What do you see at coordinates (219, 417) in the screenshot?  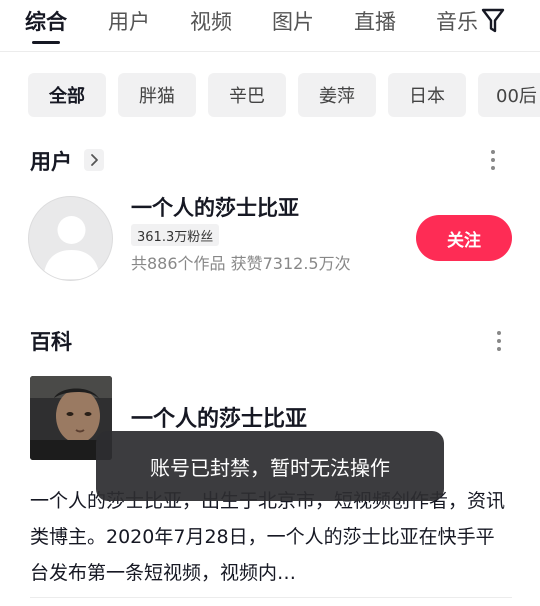 I see `wiki-entry-name: 一个人的莎士比亚` at bounding box center [219, 417].